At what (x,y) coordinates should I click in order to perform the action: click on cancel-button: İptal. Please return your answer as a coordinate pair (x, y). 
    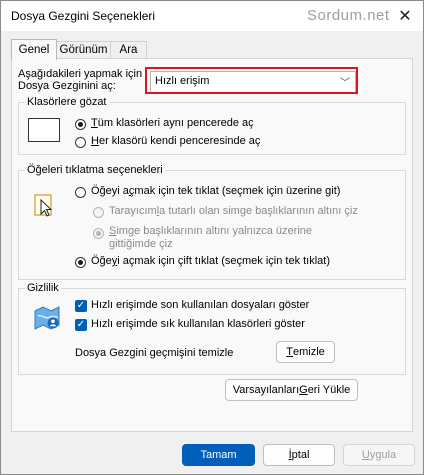
    Looking at the image, I should click on (299, 455).